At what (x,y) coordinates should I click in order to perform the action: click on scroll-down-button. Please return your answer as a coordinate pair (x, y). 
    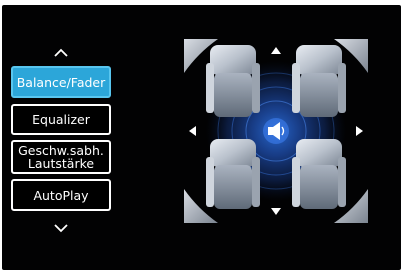
    Looking at the image, I should click on (61, 228).